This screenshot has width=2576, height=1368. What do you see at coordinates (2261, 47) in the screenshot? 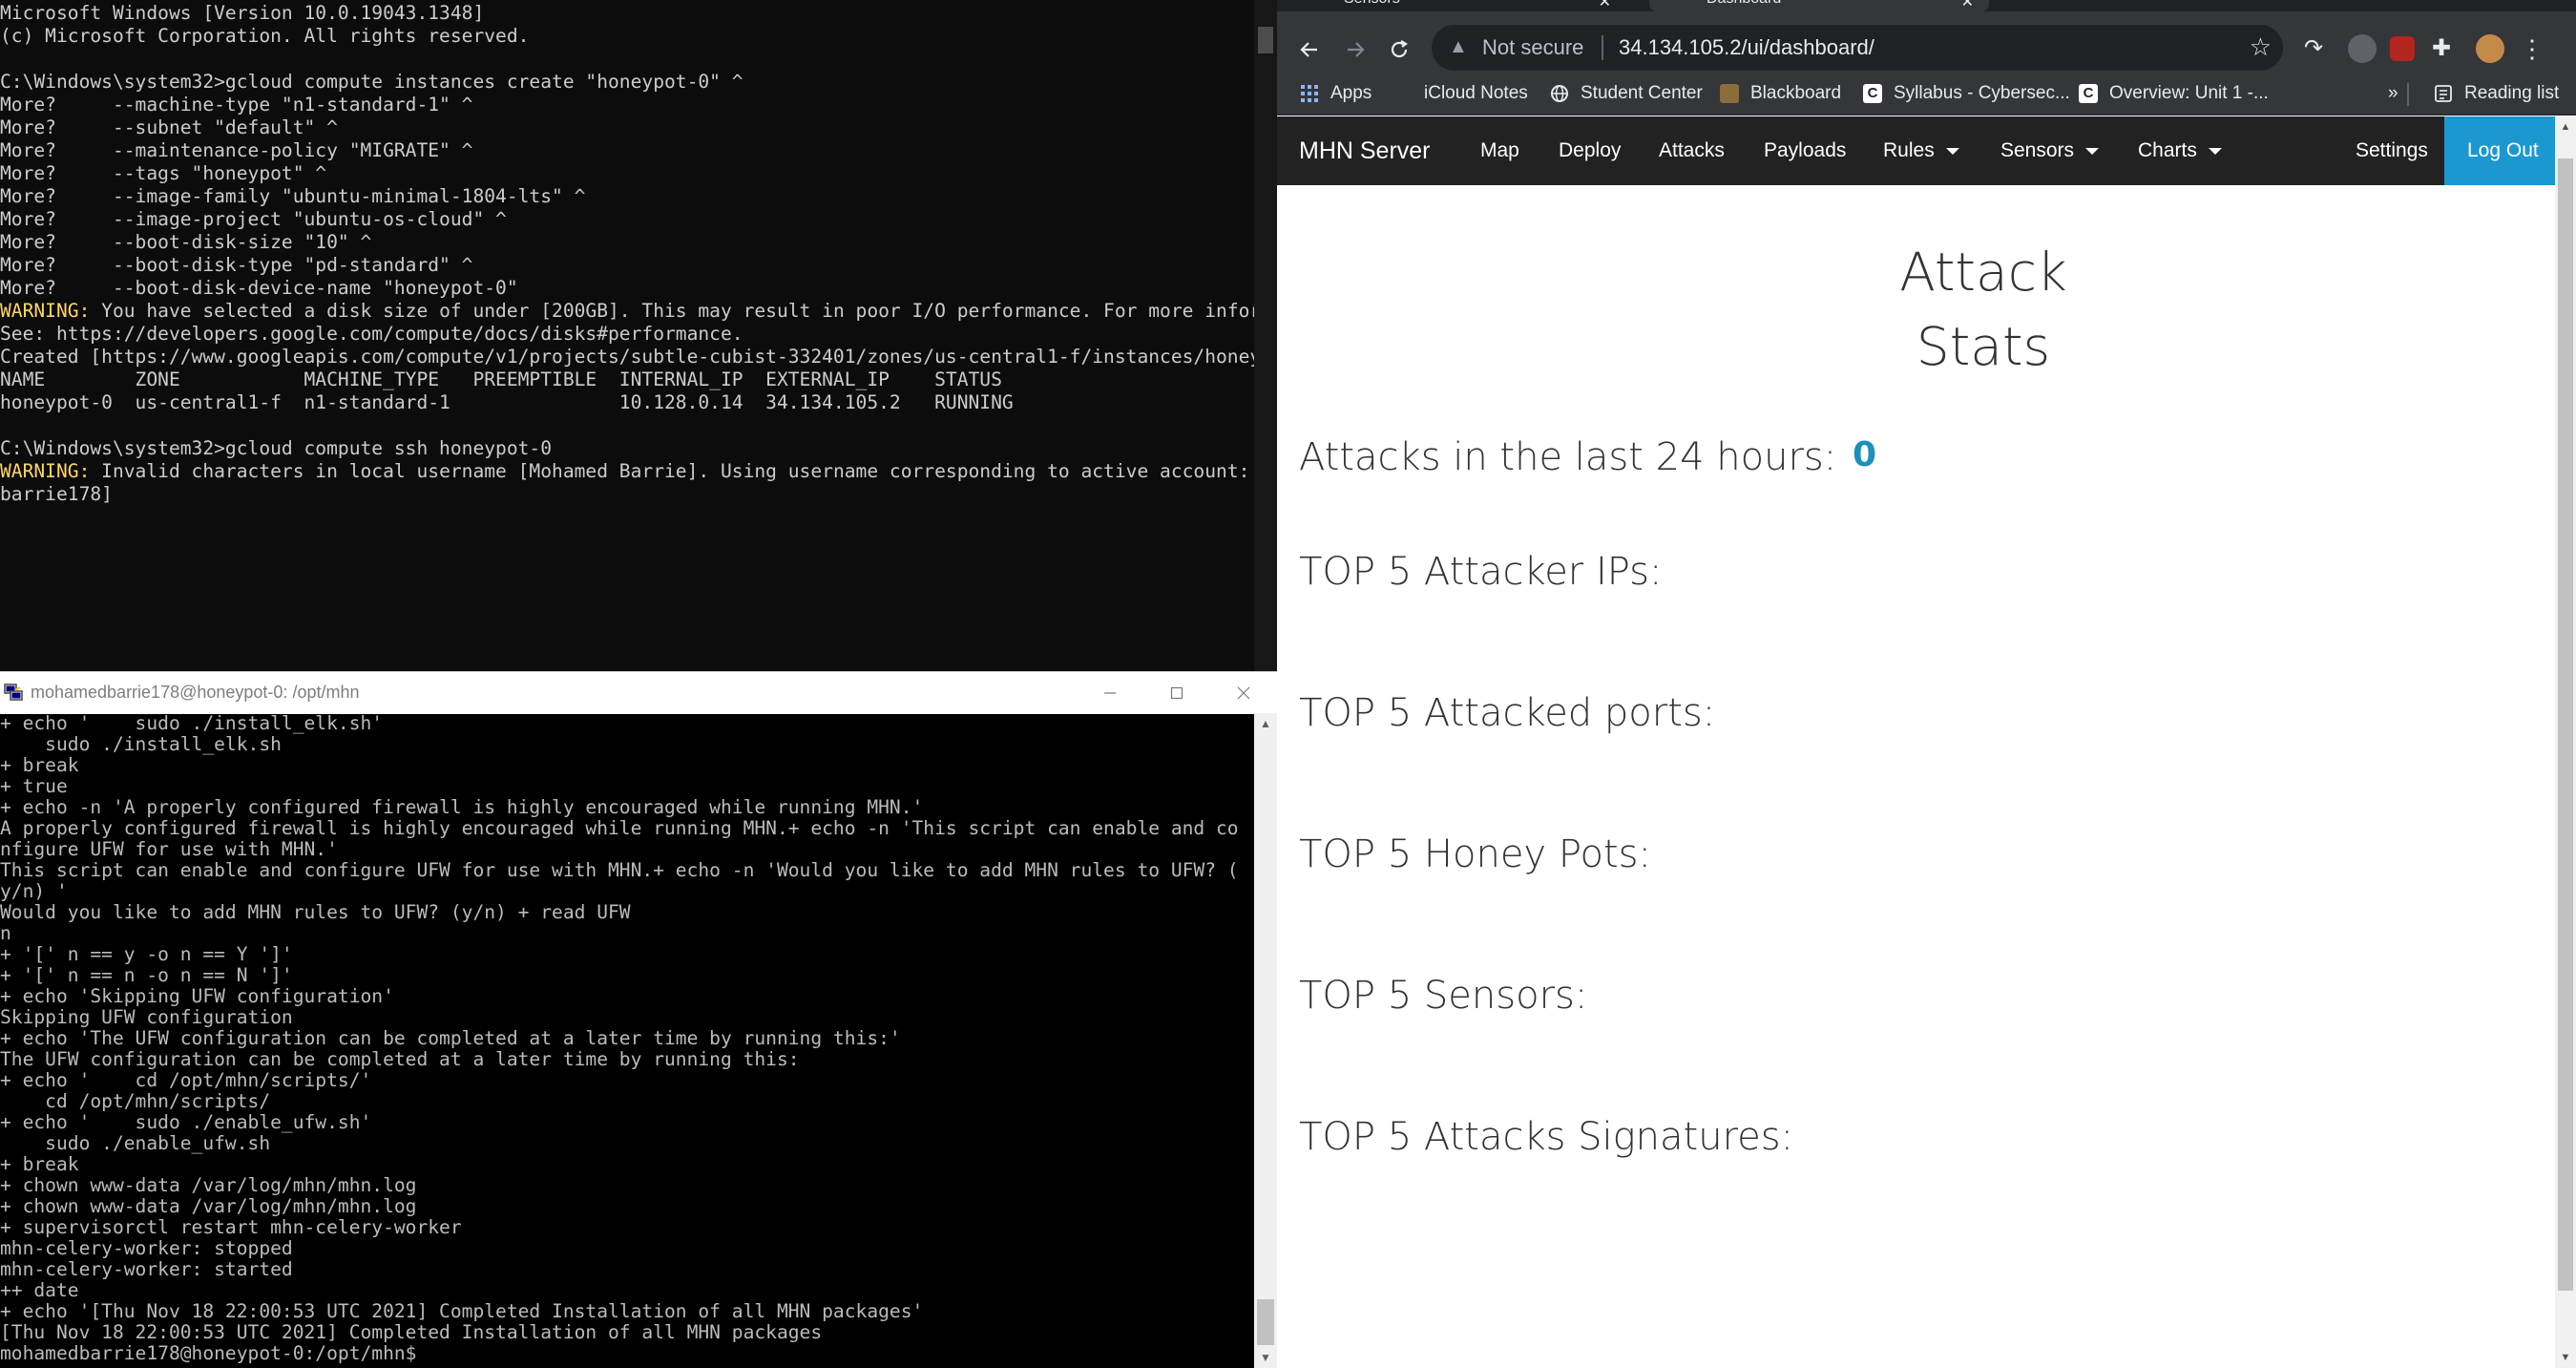
I see `bookmark-star-icon: ☆` at bounding box center [2261, 47].